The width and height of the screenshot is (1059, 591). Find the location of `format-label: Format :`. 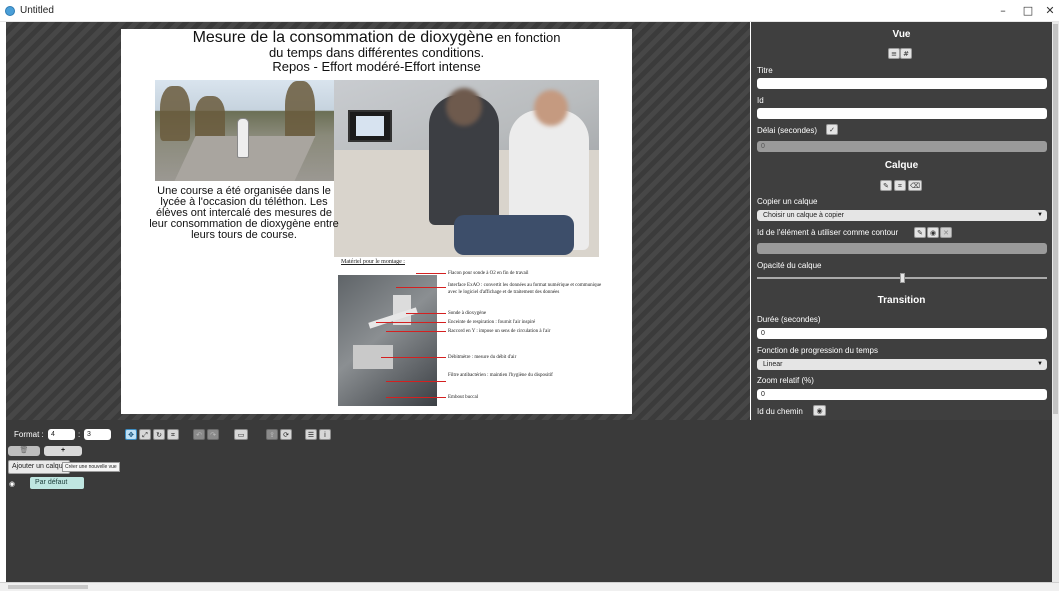

format-label: Format : is located at coordinates (29, 434).